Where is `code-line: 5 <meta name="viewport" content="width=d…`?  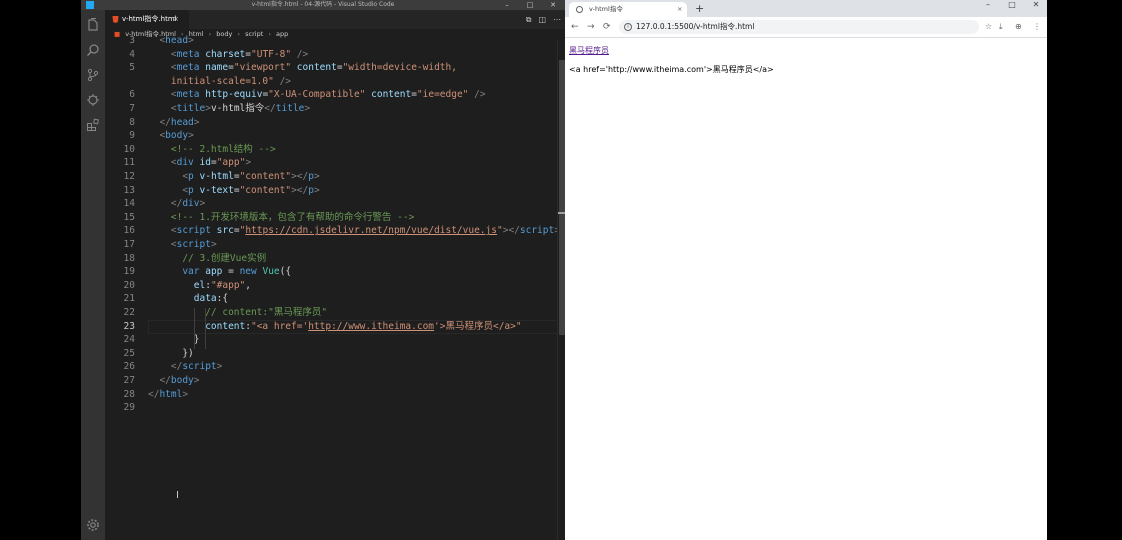
code-line: 5 <meta name="viewport" content="width=d… is located at coordinates (333, 68).